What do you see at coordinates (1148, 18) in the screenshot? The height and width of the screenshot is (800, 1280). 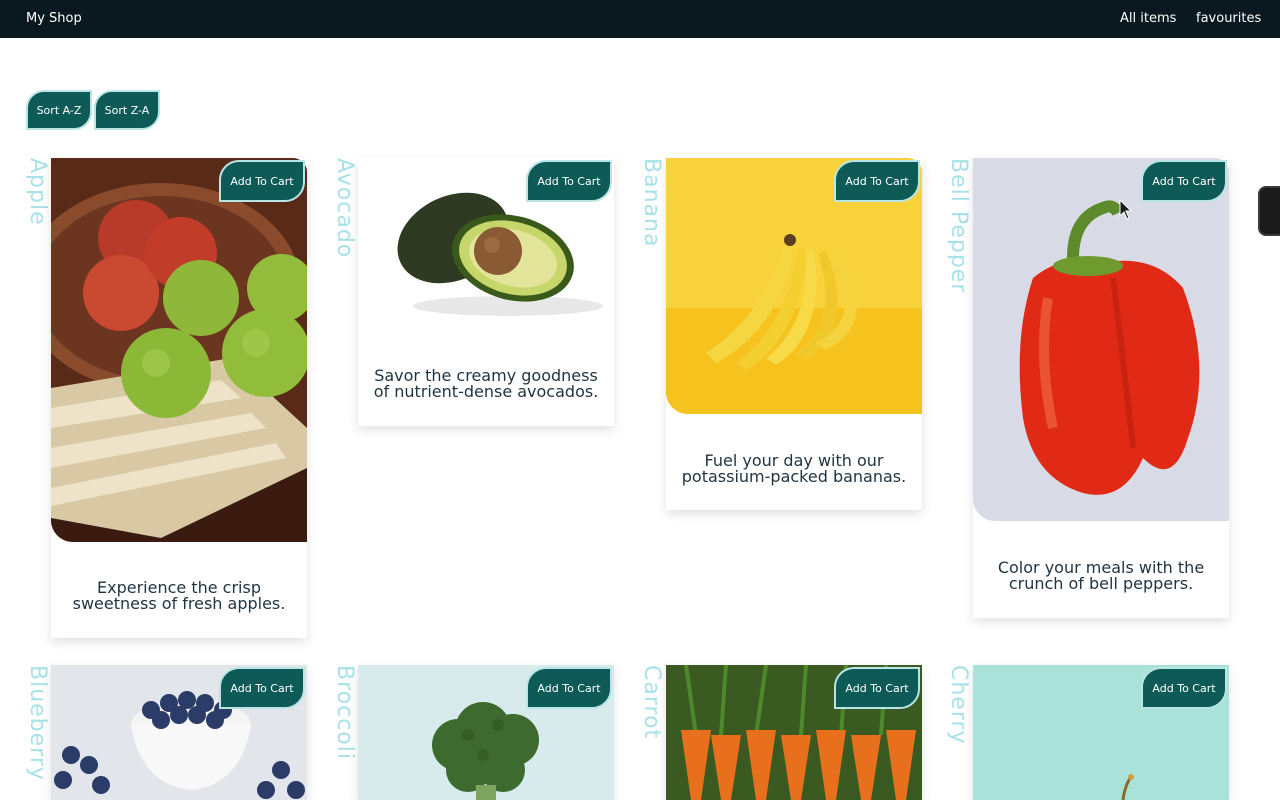 I see `nav-all-items: All items` at bounding box center [1148, 18].